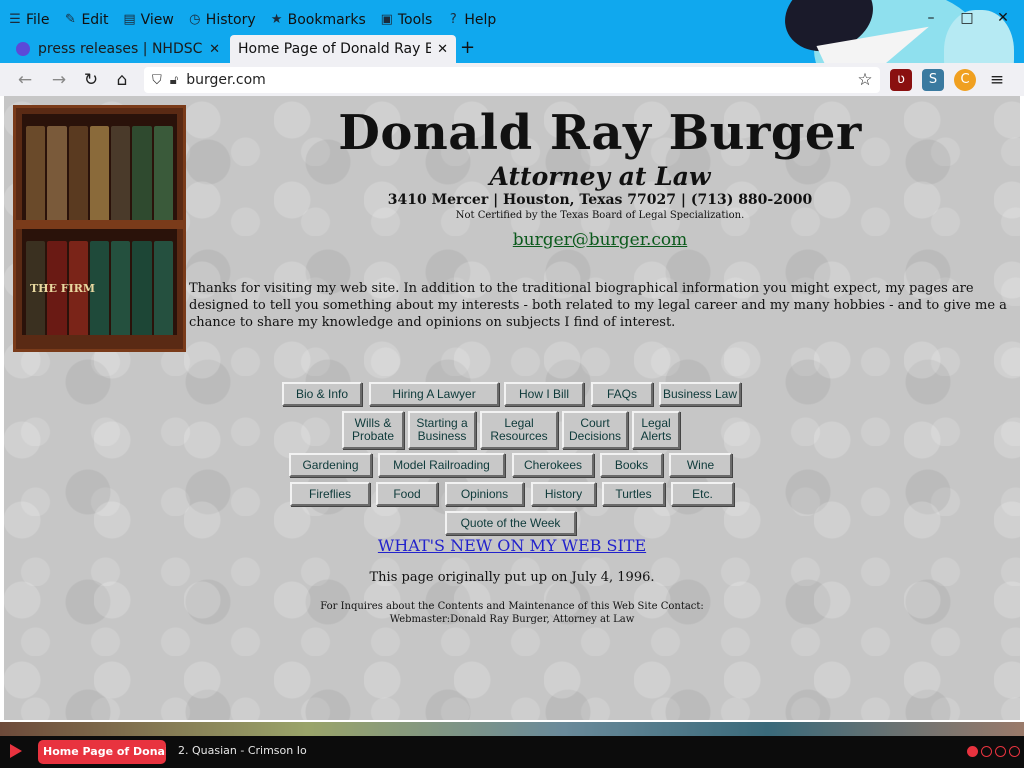  I want to click on minimize-button: –, so click(931, 18).